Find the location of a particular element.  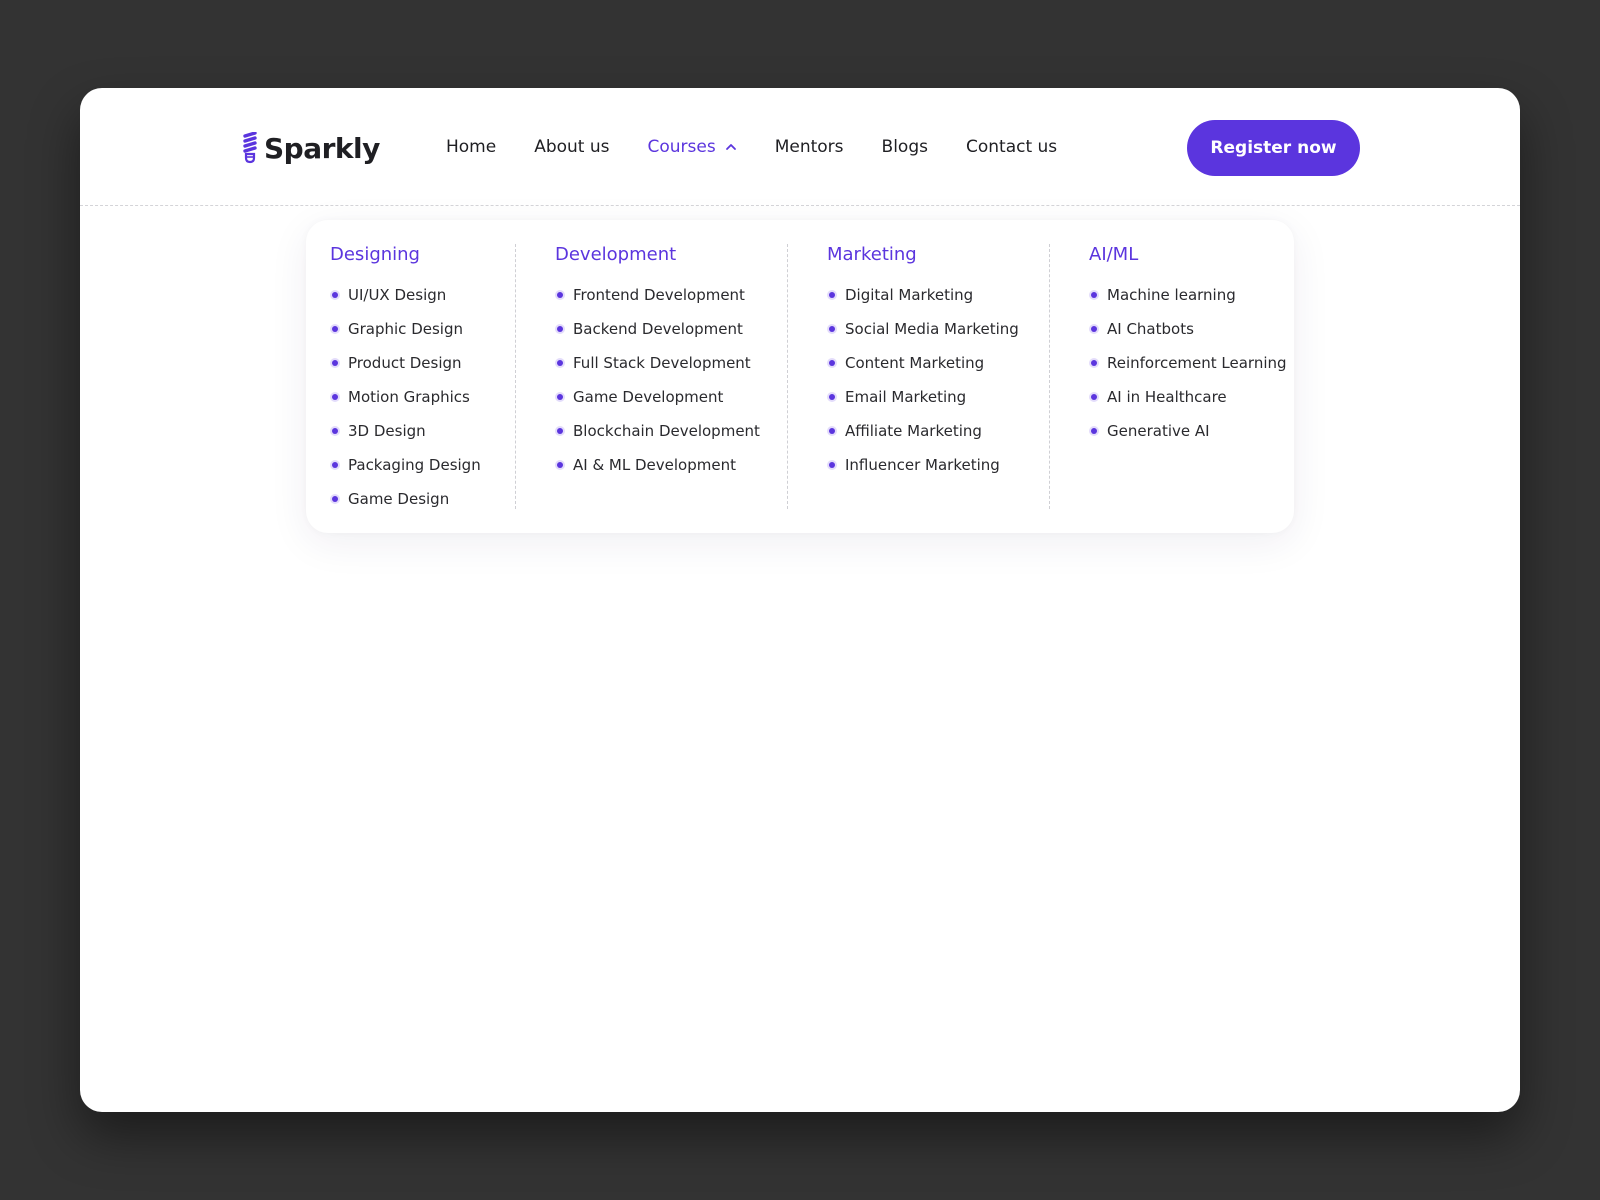

course-item: Blockchain Development is located at coordinates (657, 439).